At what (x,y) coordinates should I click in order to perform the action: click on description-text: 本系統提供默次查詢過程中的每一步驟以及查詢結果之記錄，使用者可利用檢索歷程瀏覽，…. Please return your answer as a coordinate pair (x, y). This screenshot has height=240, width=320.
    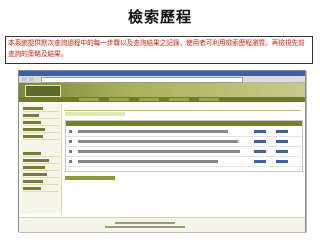
    Looking at the image, I should click on (156, 48).